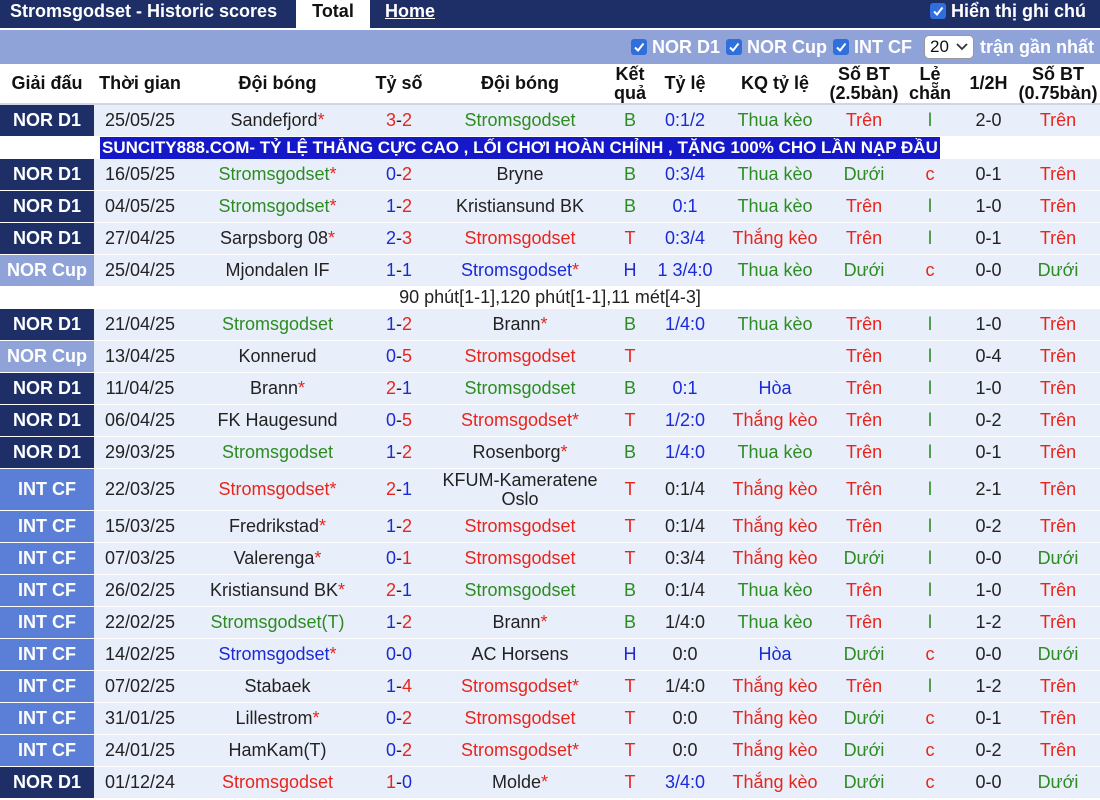 Image resolution: width=1100 pixels, height=800 pixels. What do you see at coordinates (277, 388) in the screenshot?
I see `home-team-cell: Brann*` at bounding box center [277, 388].